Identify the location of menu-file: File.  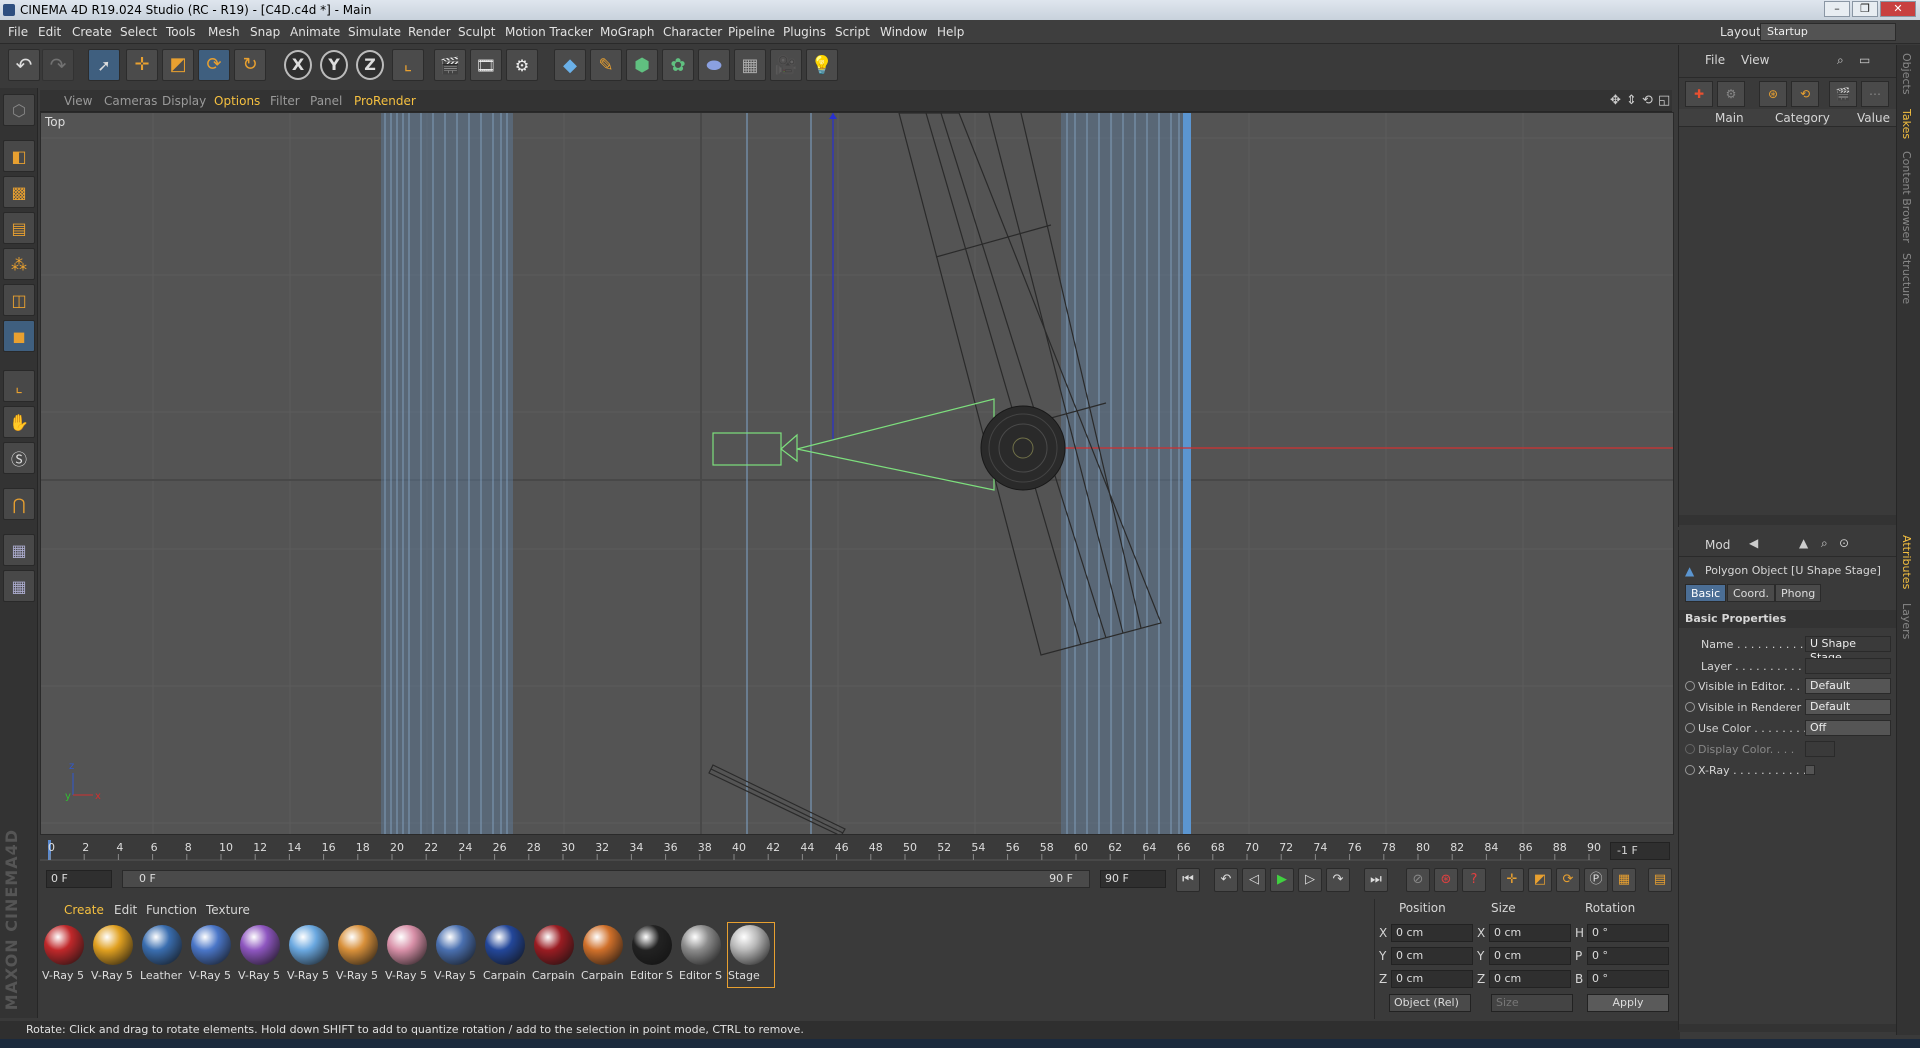
(18, 32).